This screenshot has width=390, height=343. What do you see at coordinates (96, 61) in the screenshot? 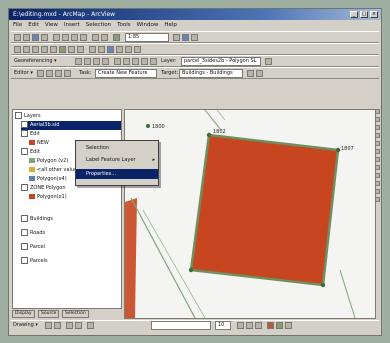
I see `add-control-points-icon` at bounding box center [96, 61].